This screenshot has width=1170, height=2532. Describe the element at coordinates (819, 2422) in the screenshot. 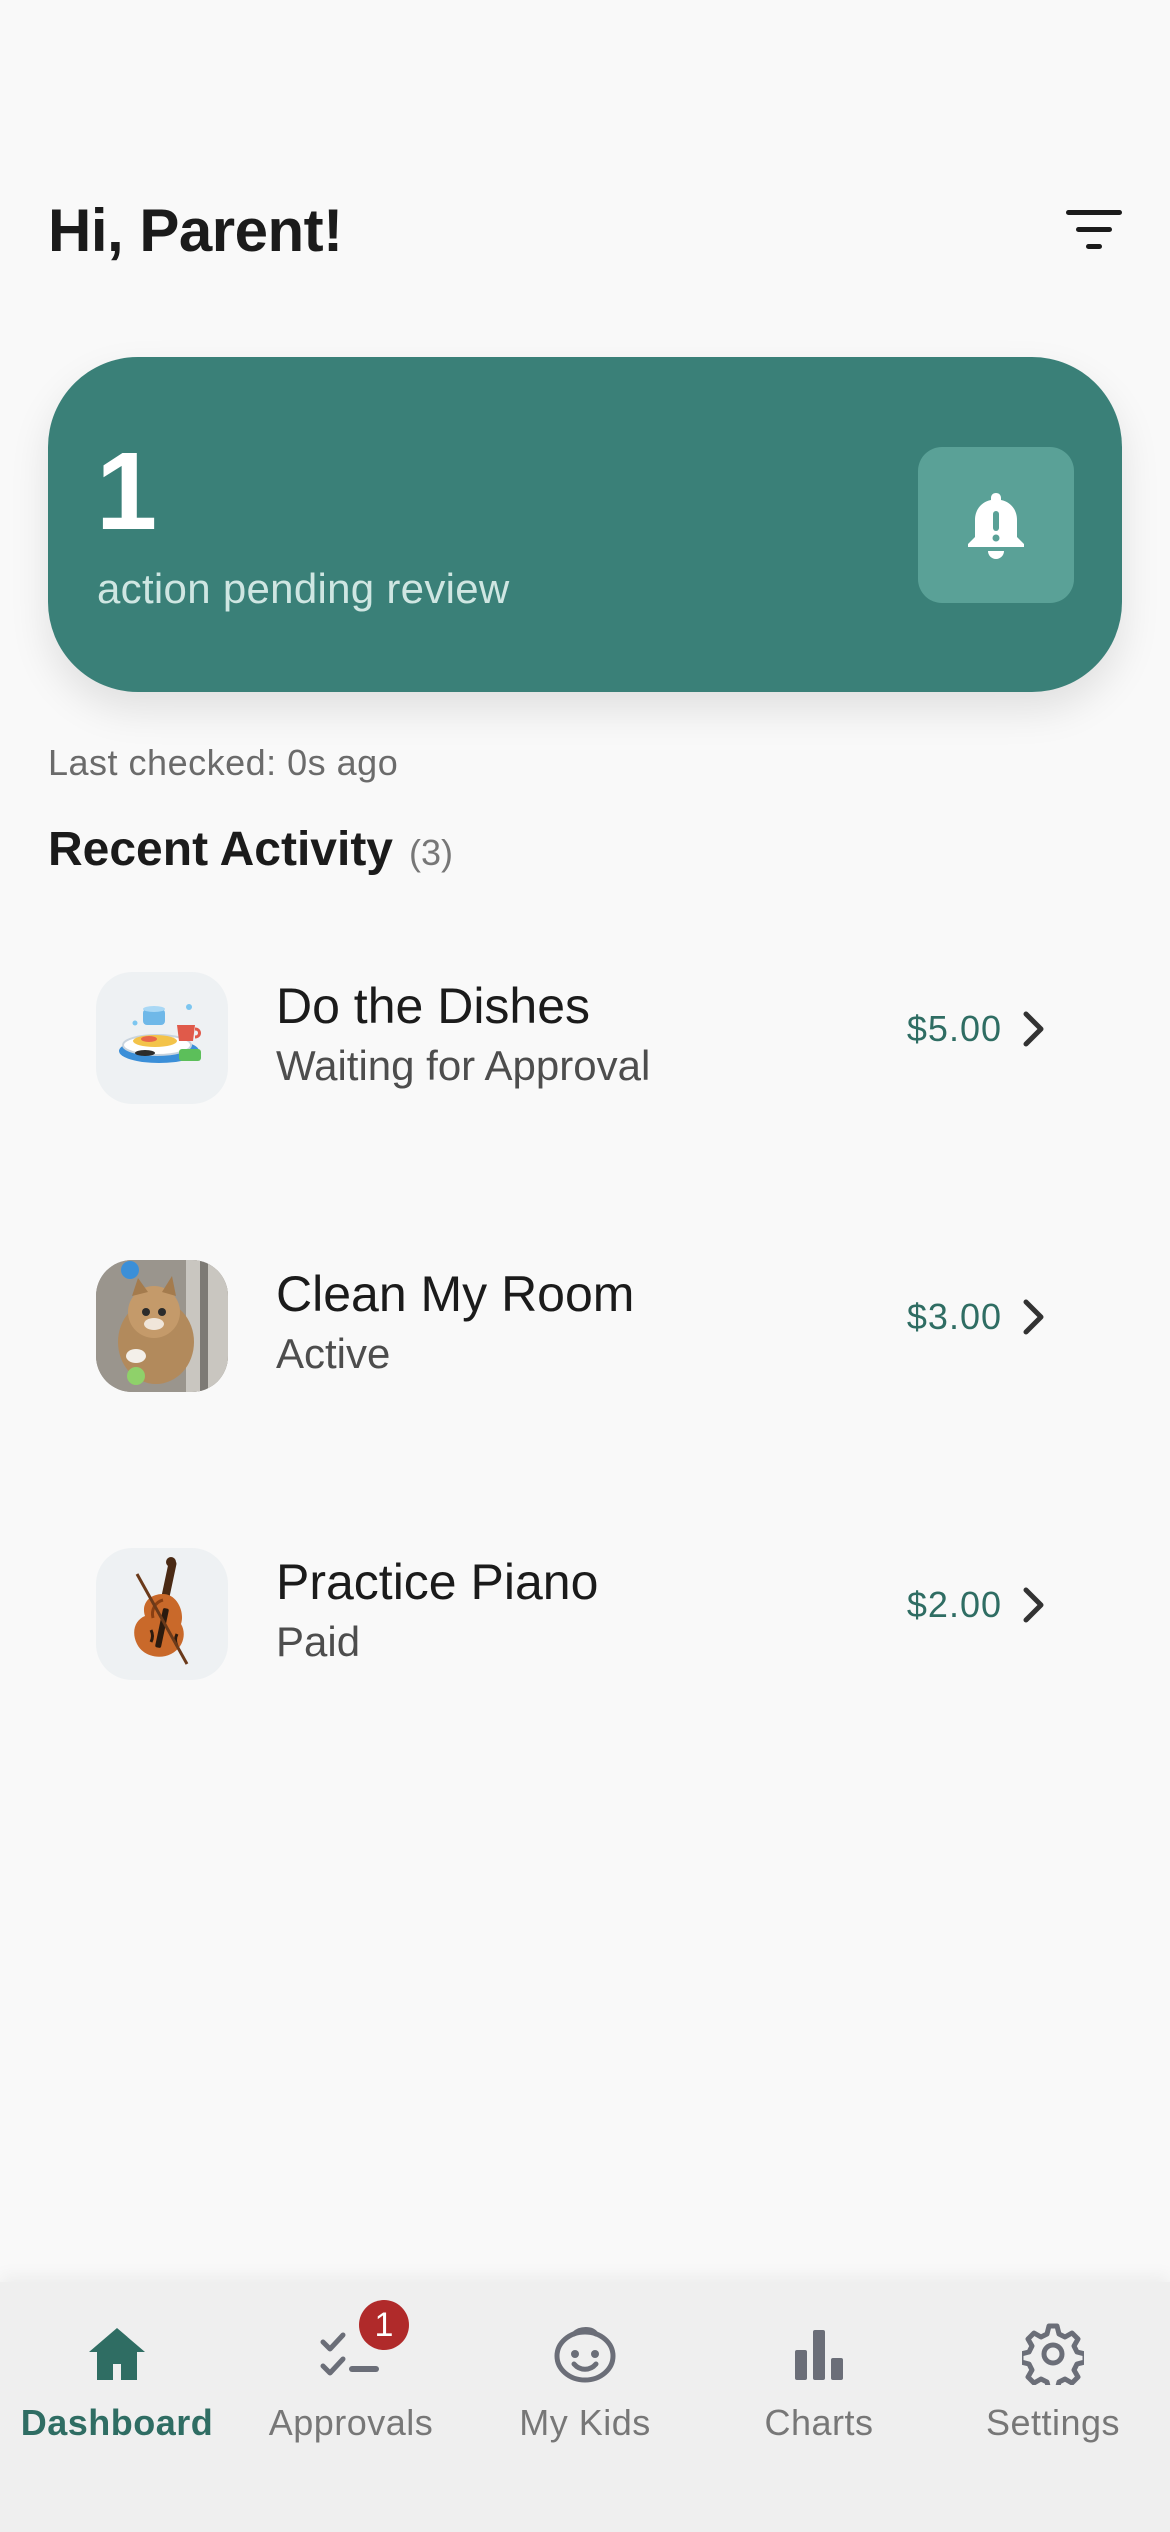

I see `tab-label: Charts` at that location.